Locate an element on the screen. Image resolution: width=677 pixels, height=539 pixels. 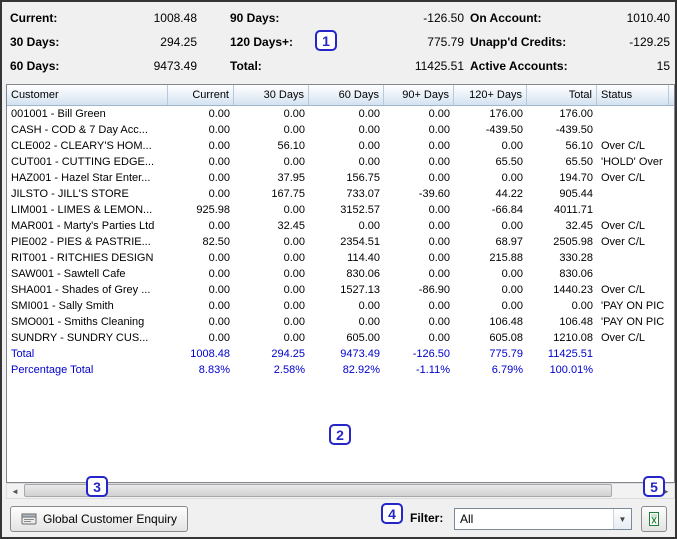
cell-customer: SAW001 - Sawtell Cafe is located at coordinates (68, 274).